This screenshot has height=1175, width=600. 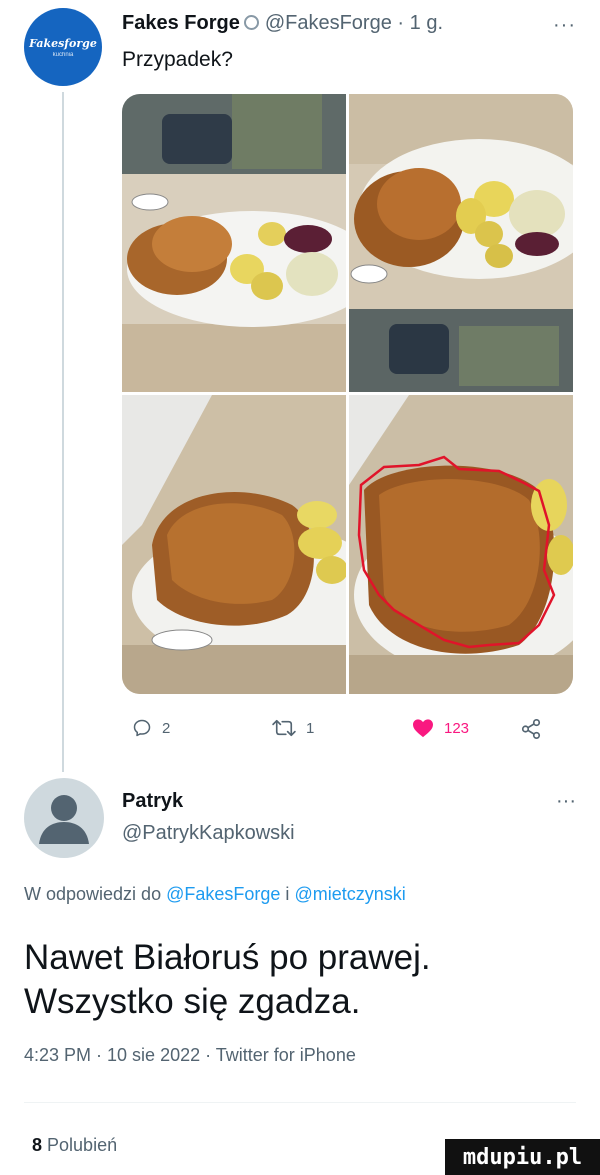 I want to click on thread-line, so click(x=63, y=432).